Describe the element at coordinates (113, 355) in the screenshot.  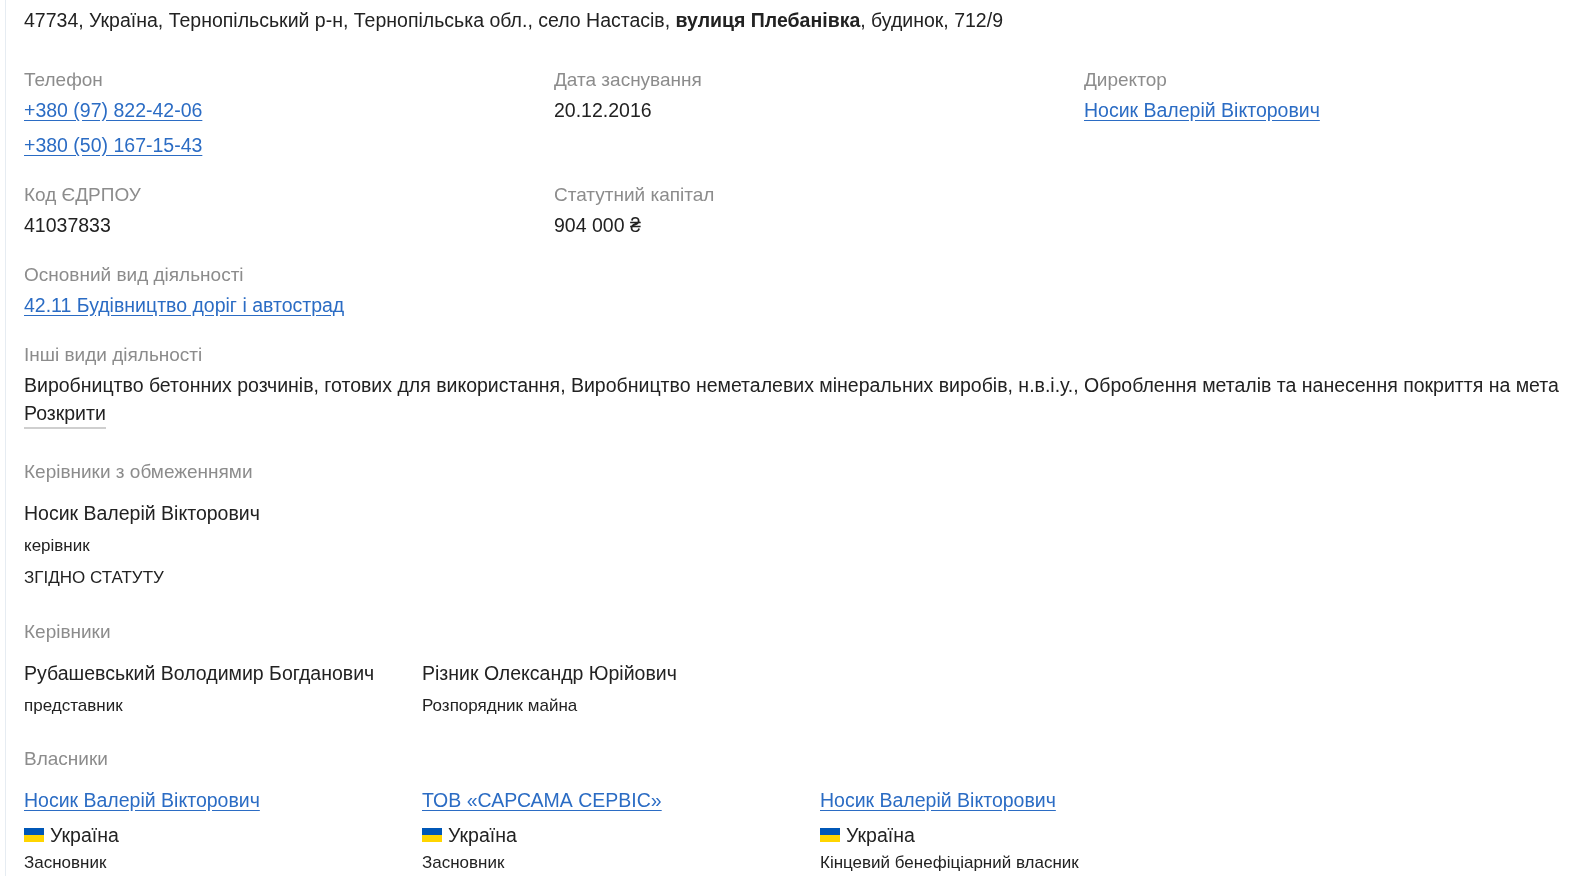
I see `section-label: Інші види діяльності` at that location.